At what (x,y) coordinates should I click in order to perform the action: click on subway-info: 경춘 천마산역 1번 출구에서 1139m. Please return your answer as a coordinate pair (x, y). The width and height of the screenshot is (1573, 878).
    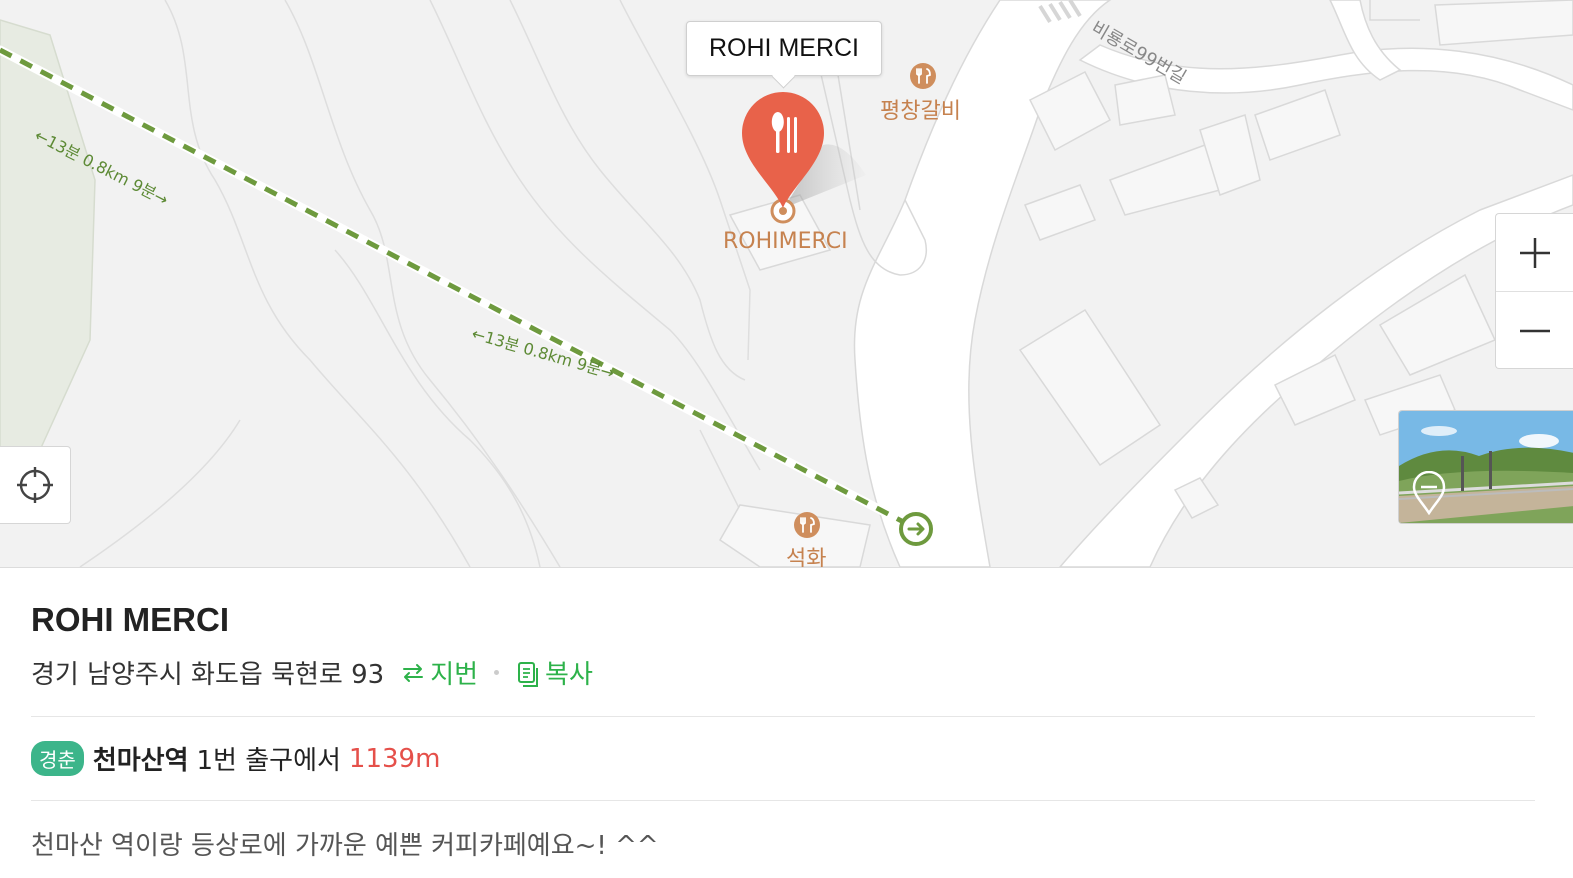
    Looking at the image, I should click on (235, 758).